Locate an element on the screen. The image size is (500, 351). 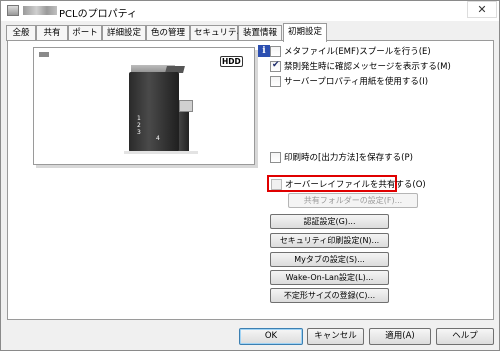
emf-spool-option: メタファイル(EMF)スプールを行う(E) is located at coordinates (350, 51).